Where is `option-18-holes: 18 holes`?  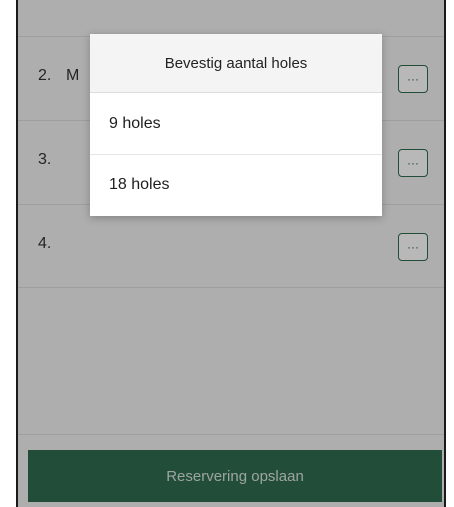 option-18-holes: 18 holes is located at coordinates (236, 184).